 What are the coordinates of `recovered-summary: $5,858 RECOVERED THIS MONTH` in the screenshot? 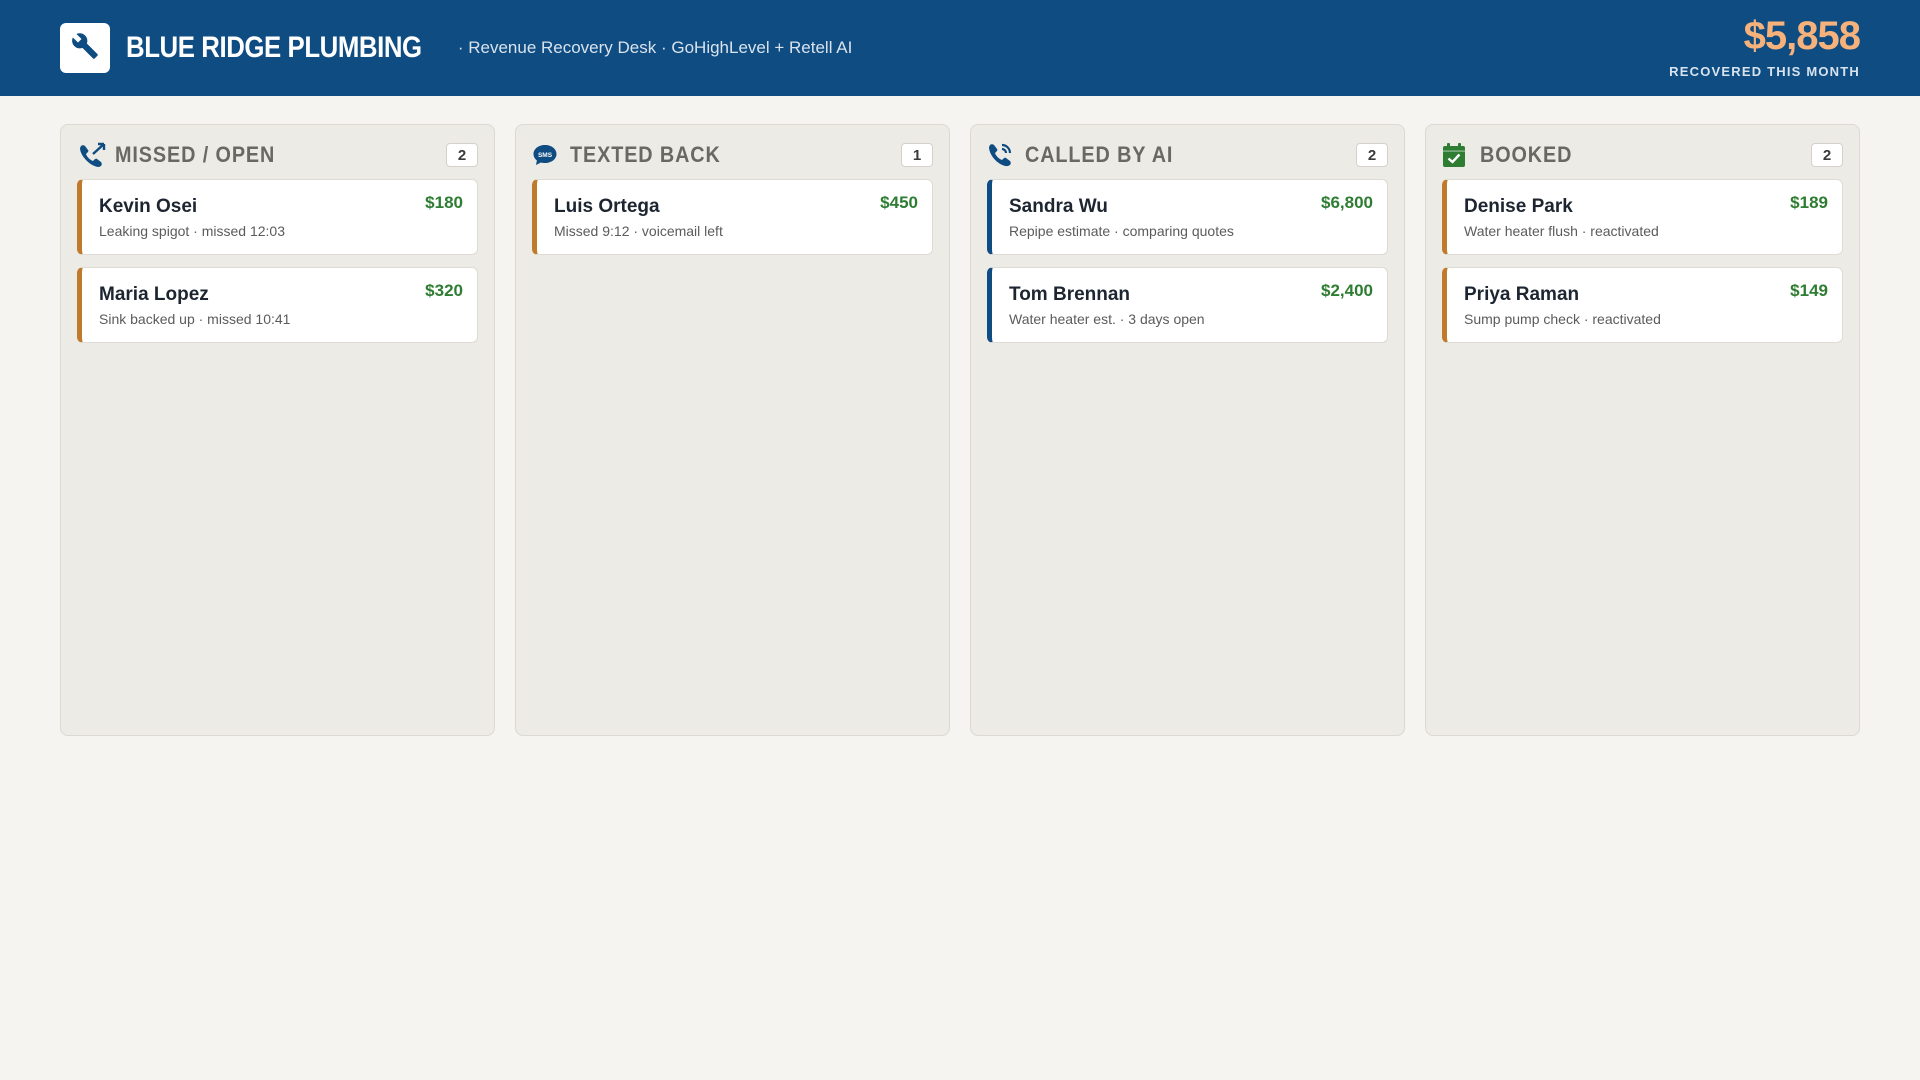 It's located at (1765, 46).